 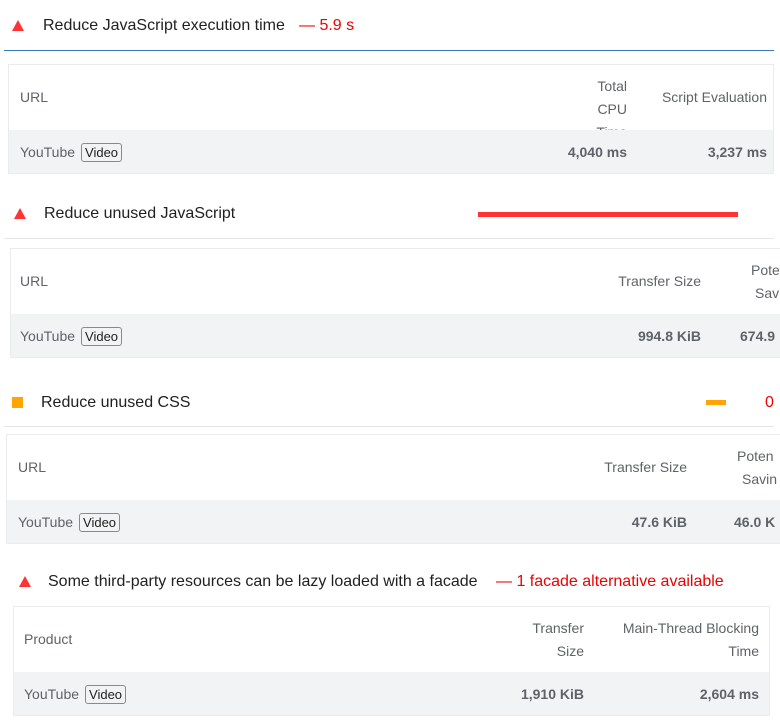 What do you see at coordinates (140, 213) in the screenshot?
I see `audit-title: Reduce unused JavaScript` at bounding box center [140, 213].